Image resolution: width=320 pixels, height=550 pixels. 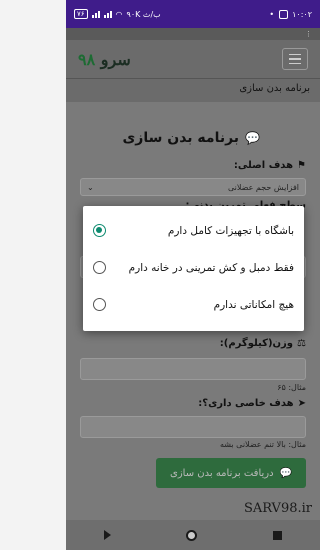 I want to click on option-full-gym: باشگاه با تجهیزات کامل دارم, so click(x=193, y=230).